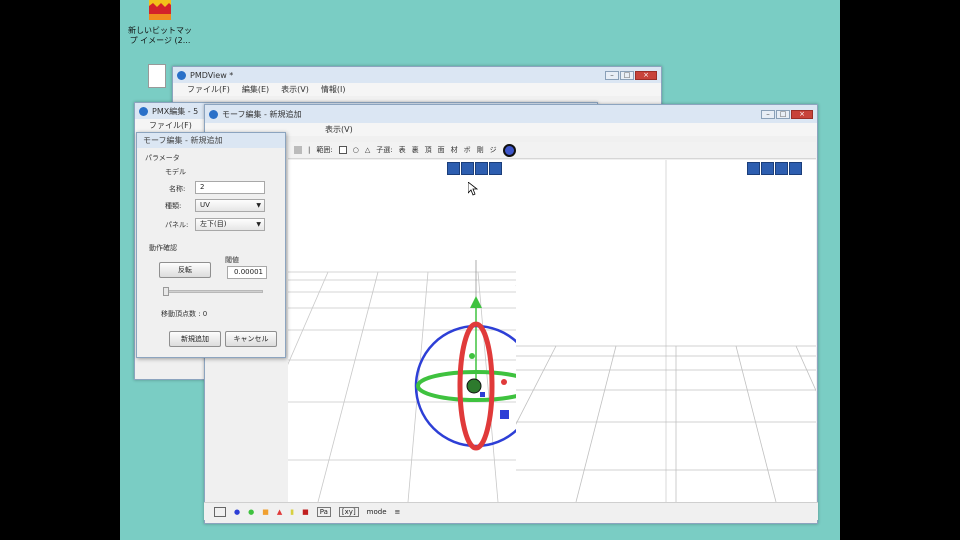  What do you see at coordinates (163, 248) in the screenshot?
I see `action-check-label: 動作確認` at bounding box center [163, 248].